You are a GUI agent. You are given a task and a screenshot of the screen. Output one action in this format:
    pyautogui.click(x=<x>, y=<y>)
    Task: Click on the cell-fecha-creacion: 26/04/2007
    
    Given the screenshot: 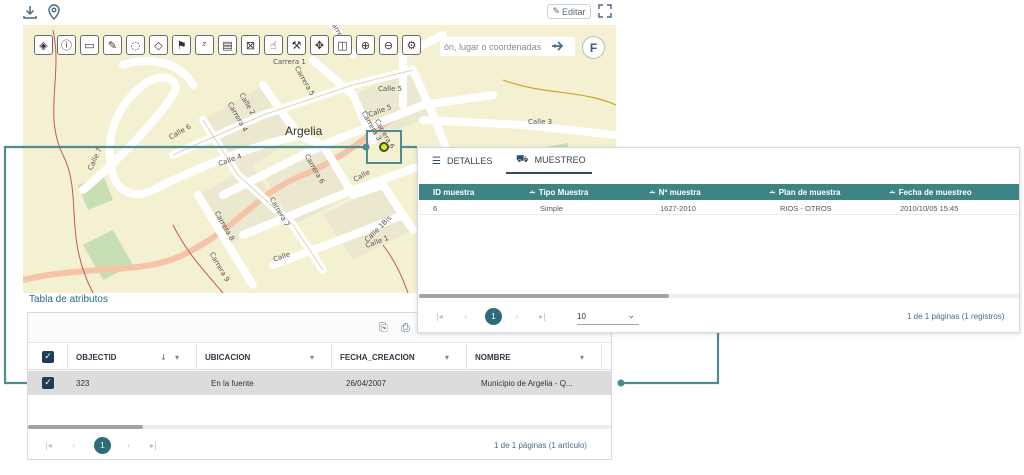 What is the action you would take?
    pyautogui.click(x=366, y=383)
    